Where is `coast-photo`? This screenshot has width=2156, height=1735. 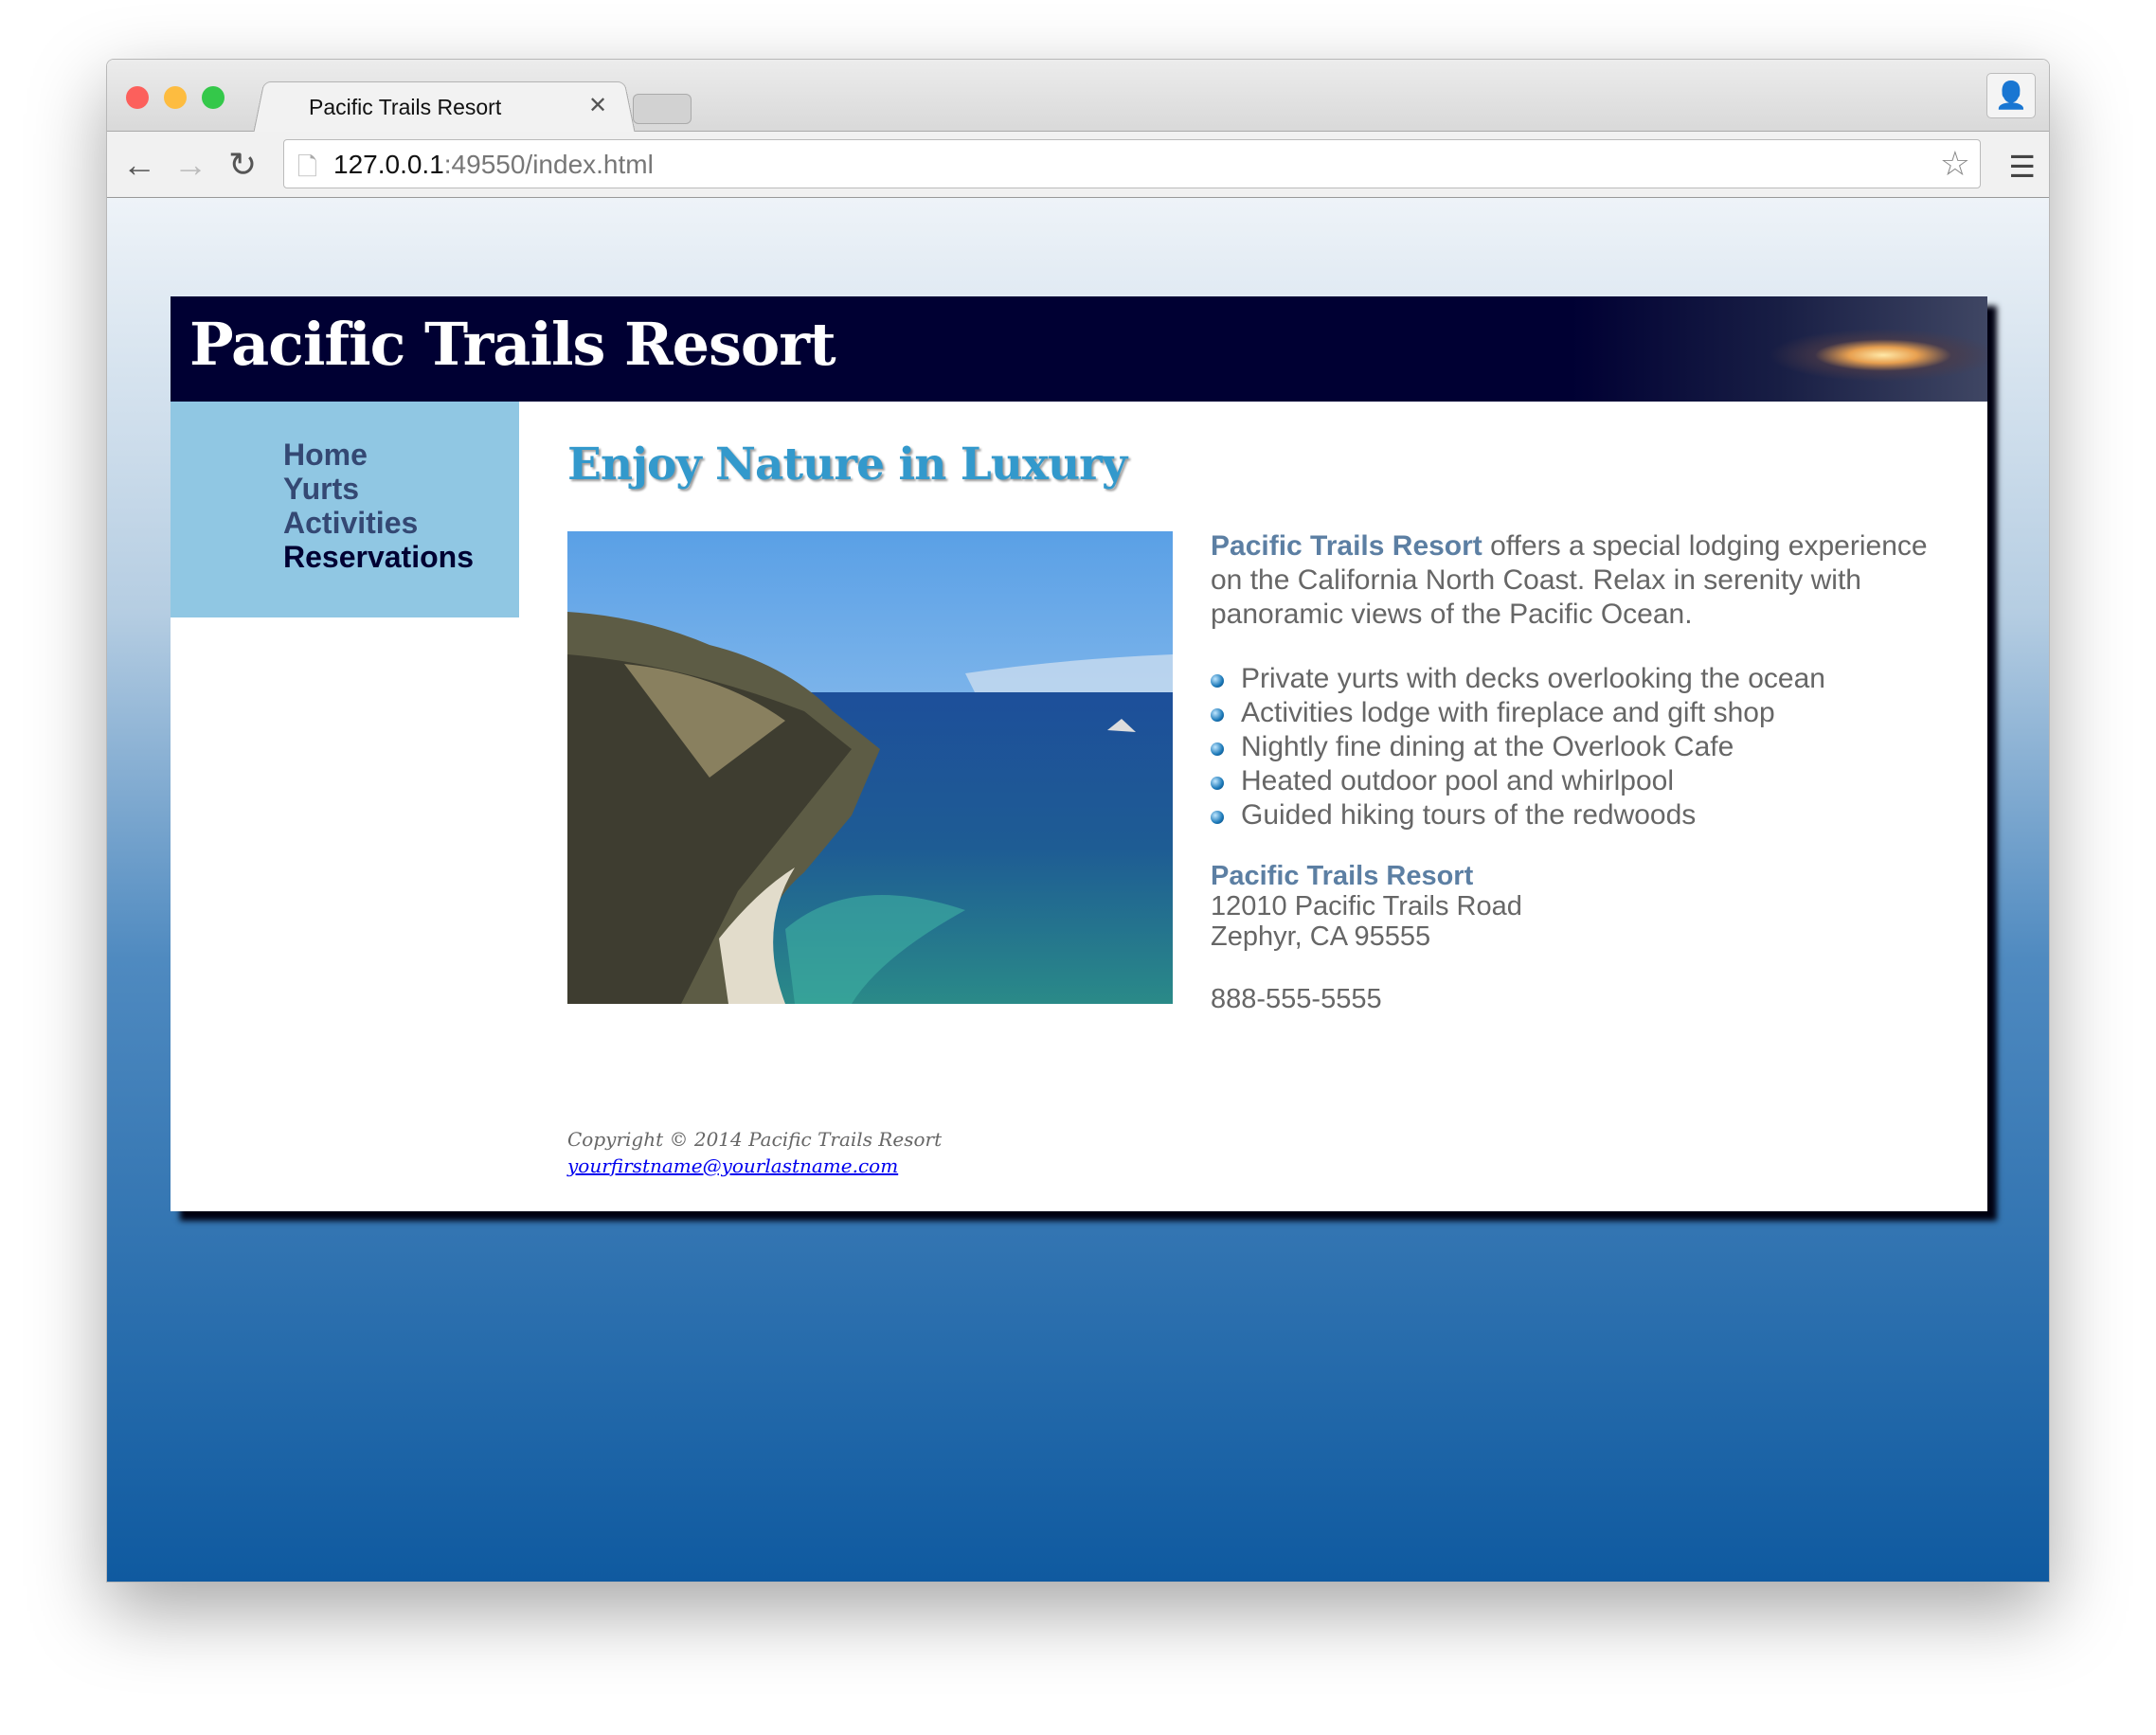 coast-photo is located at coordinates (870, 768).